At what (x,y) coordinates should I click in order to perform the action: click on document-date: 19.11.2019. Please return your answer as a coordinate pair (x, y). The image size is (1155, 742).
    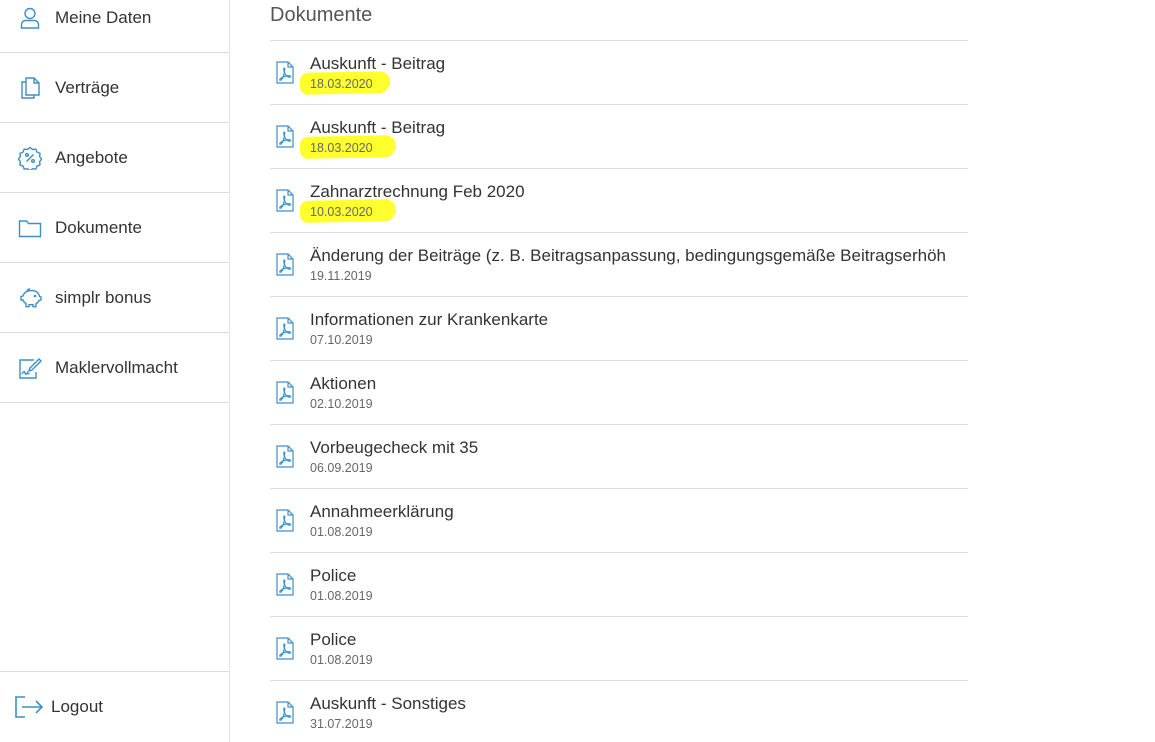
    Looking at the image, I should click on (341, 276).